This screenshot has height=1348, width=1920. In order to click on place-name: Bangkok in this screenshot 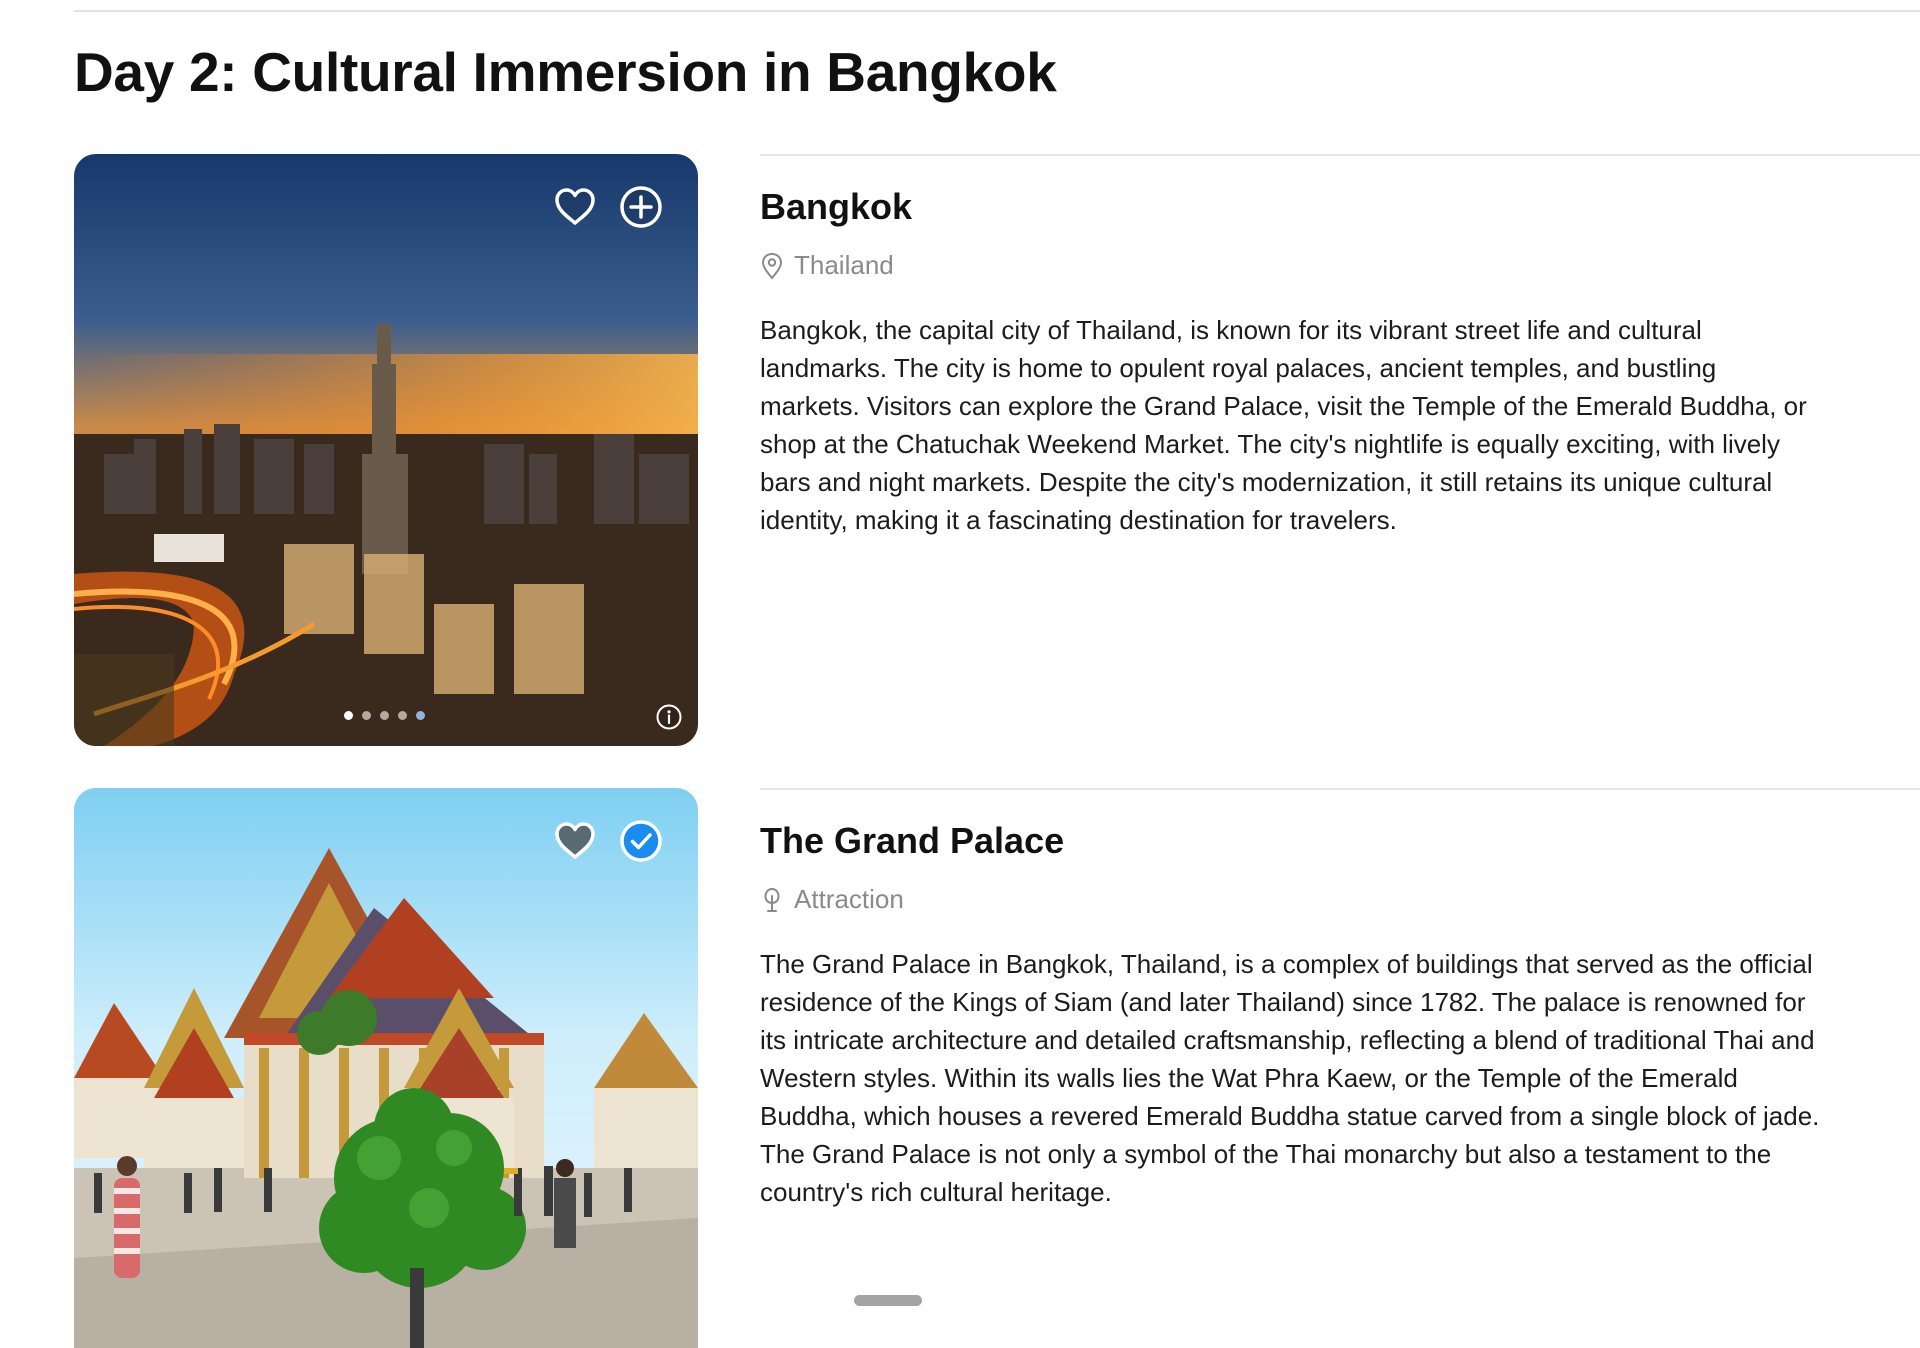, I will do `click(1300, 207)`.